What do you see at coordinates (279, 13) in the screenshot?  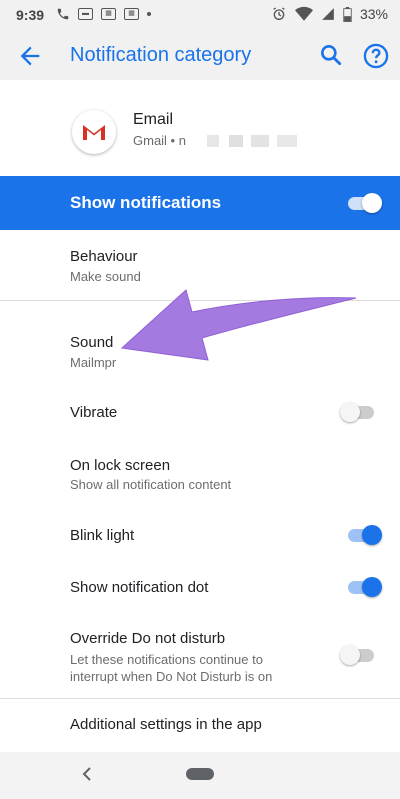 I see `alarm-icon` at bounding box center [279, 13].